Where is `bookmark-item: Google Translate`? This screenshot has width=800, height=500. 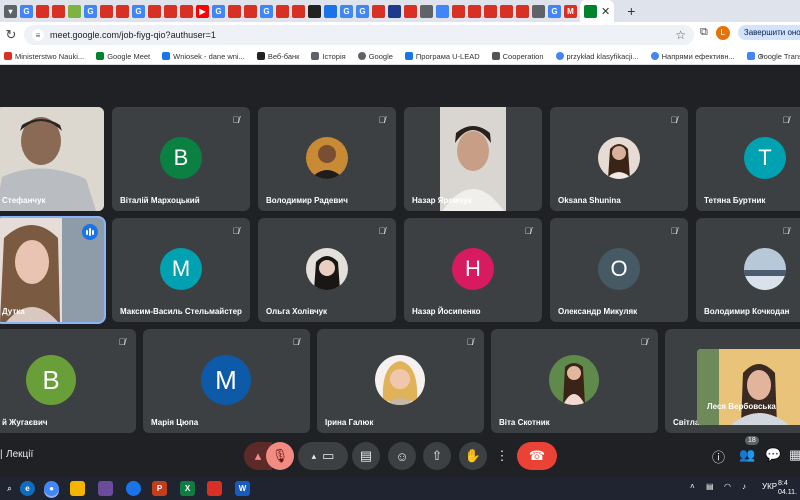
bookmark-item: Google Translate is located at coordinates (773, 56).